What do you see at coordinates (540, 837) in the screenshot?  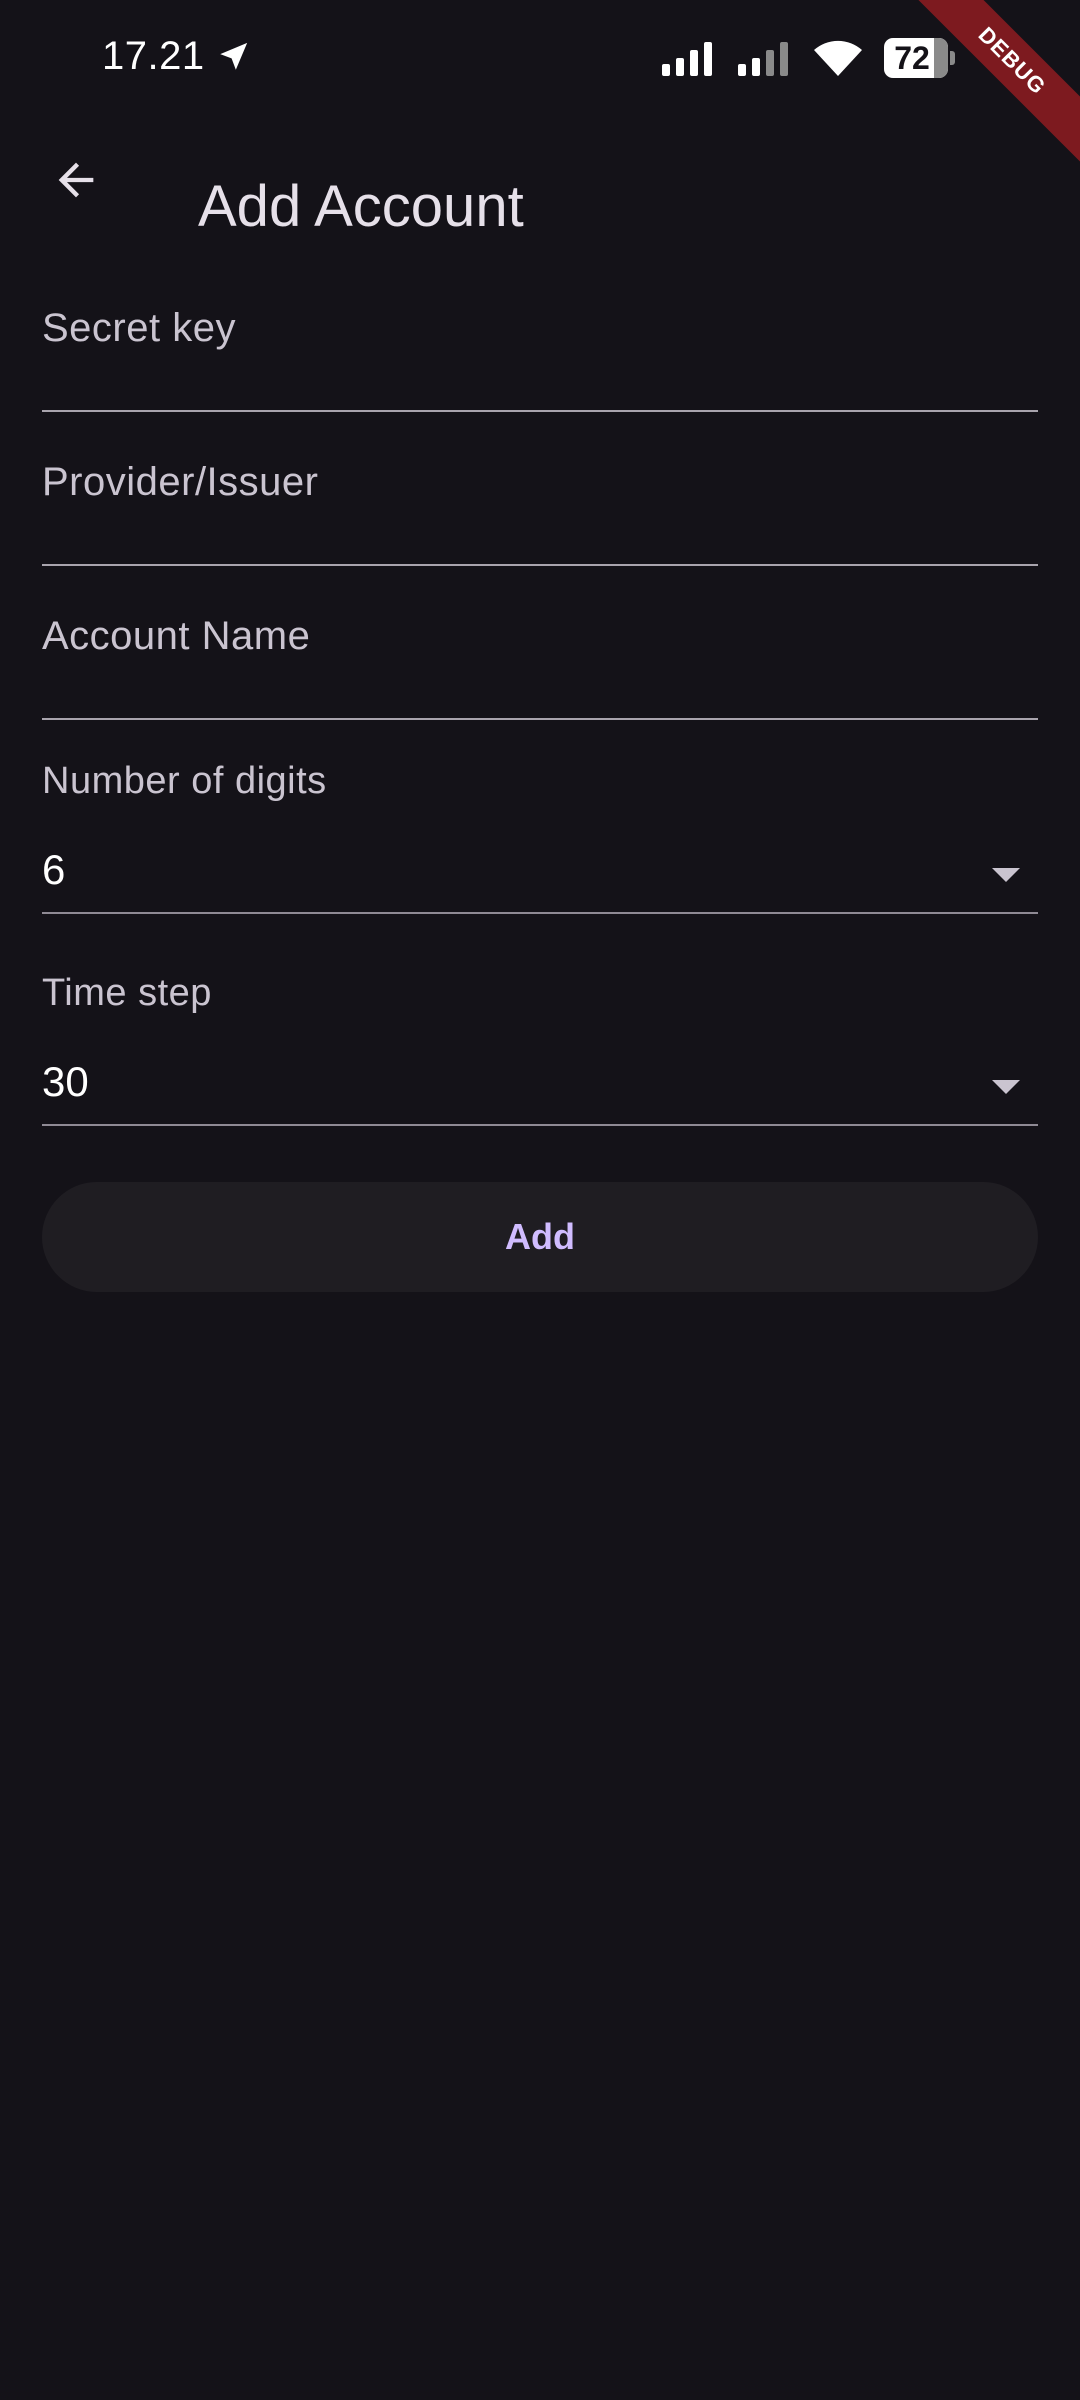 I see `number-of-digits-dropdown: Number of digits 6` at bounding box center [540, 837].